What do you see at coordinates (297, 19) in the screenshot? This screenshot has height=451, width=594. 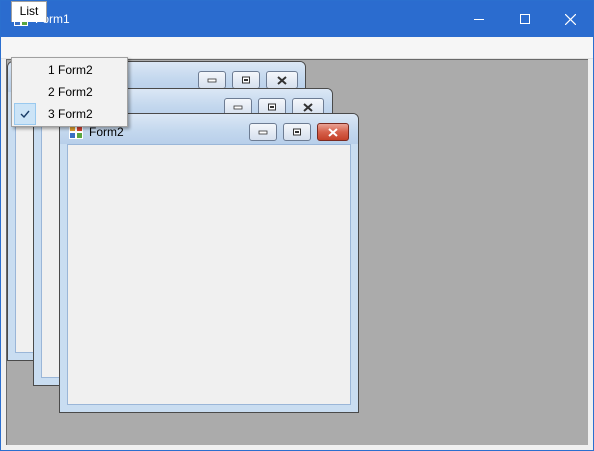 I see `title-bar: Form1` at bounding box center [297, 19].